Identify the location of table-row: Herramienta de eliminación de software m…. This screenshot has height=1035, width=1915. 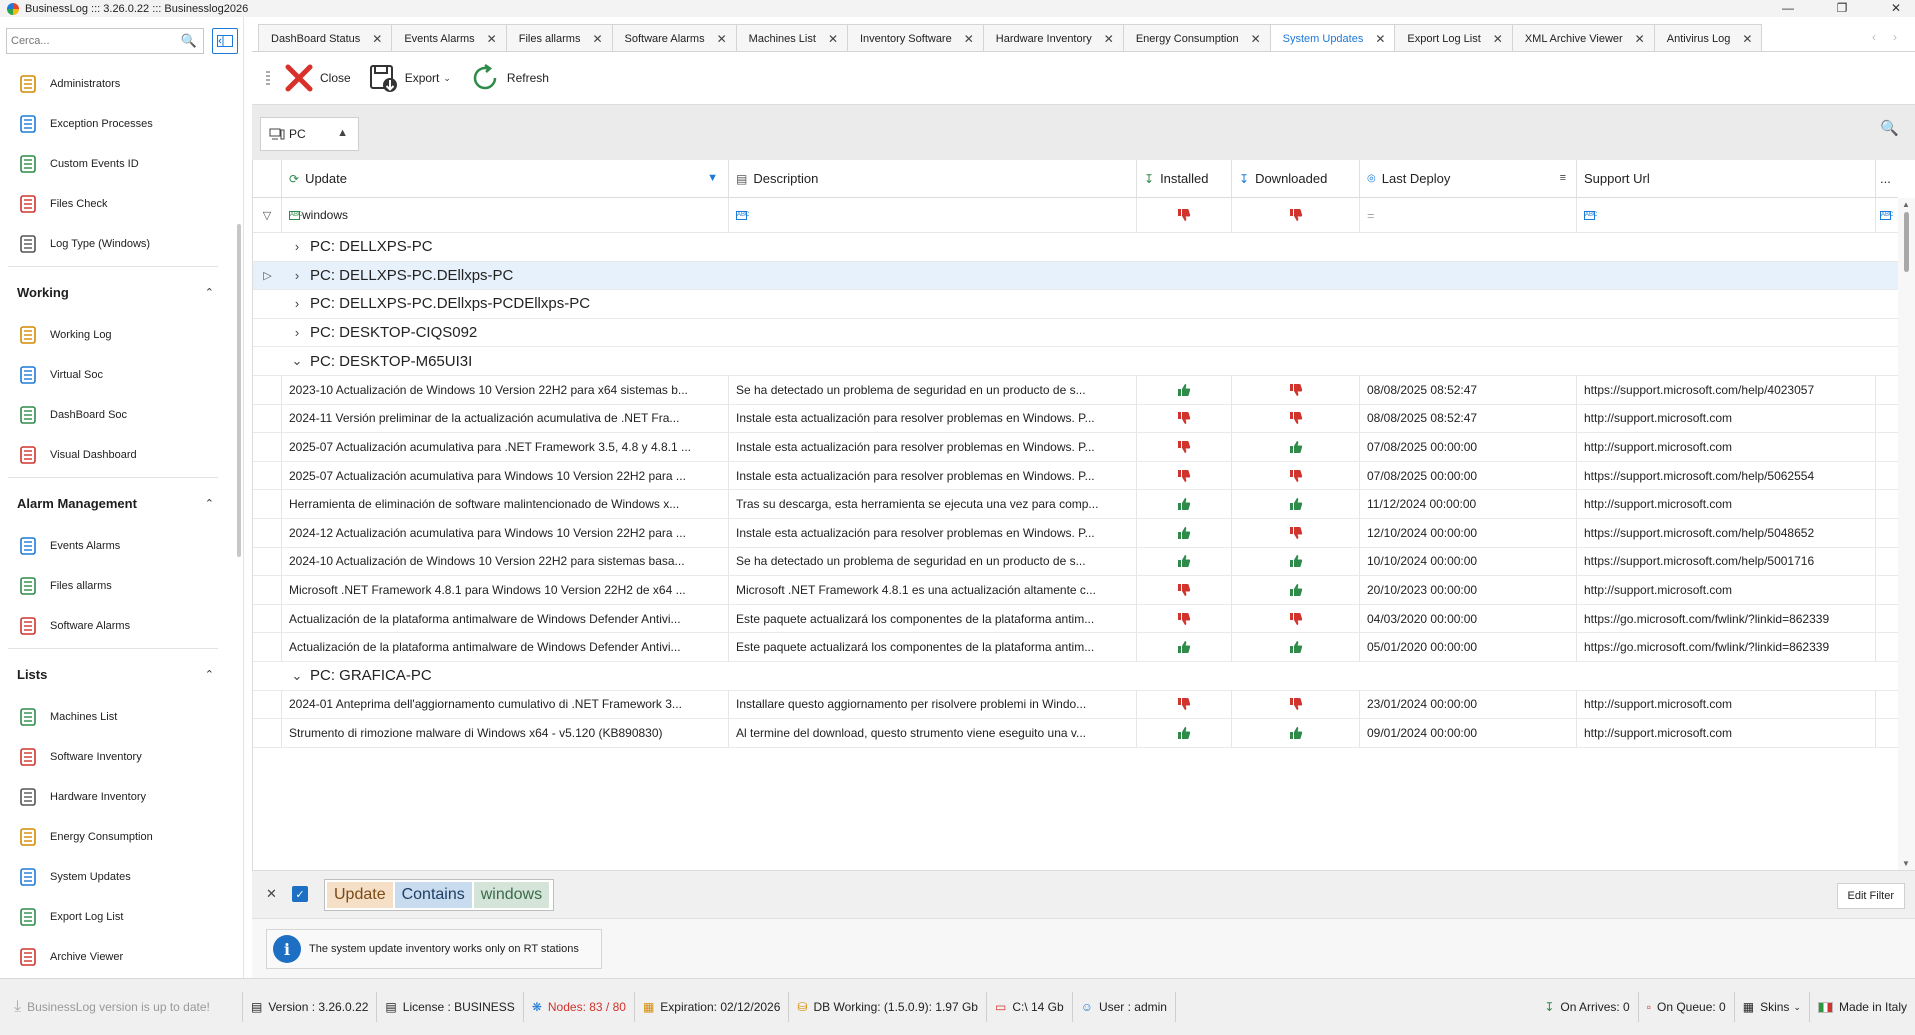
(1075, 504).